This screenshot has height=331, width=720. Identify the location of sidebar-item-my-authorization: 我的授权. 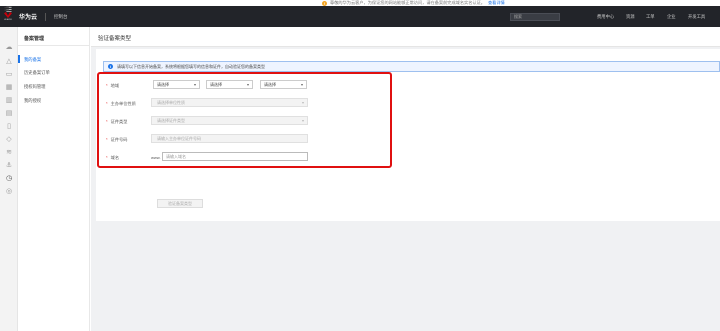
(32, 101).